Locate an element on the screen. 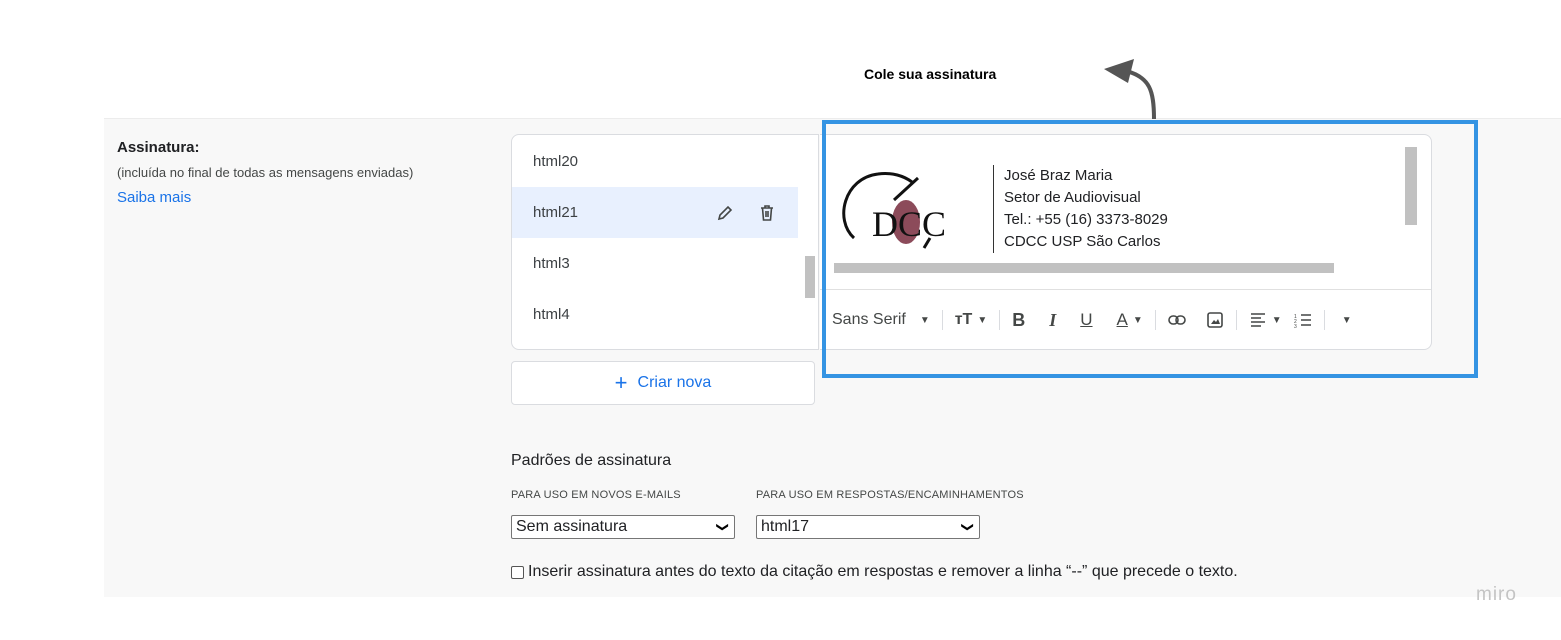  bold-icon: B is located at coordinates (1019, 319).